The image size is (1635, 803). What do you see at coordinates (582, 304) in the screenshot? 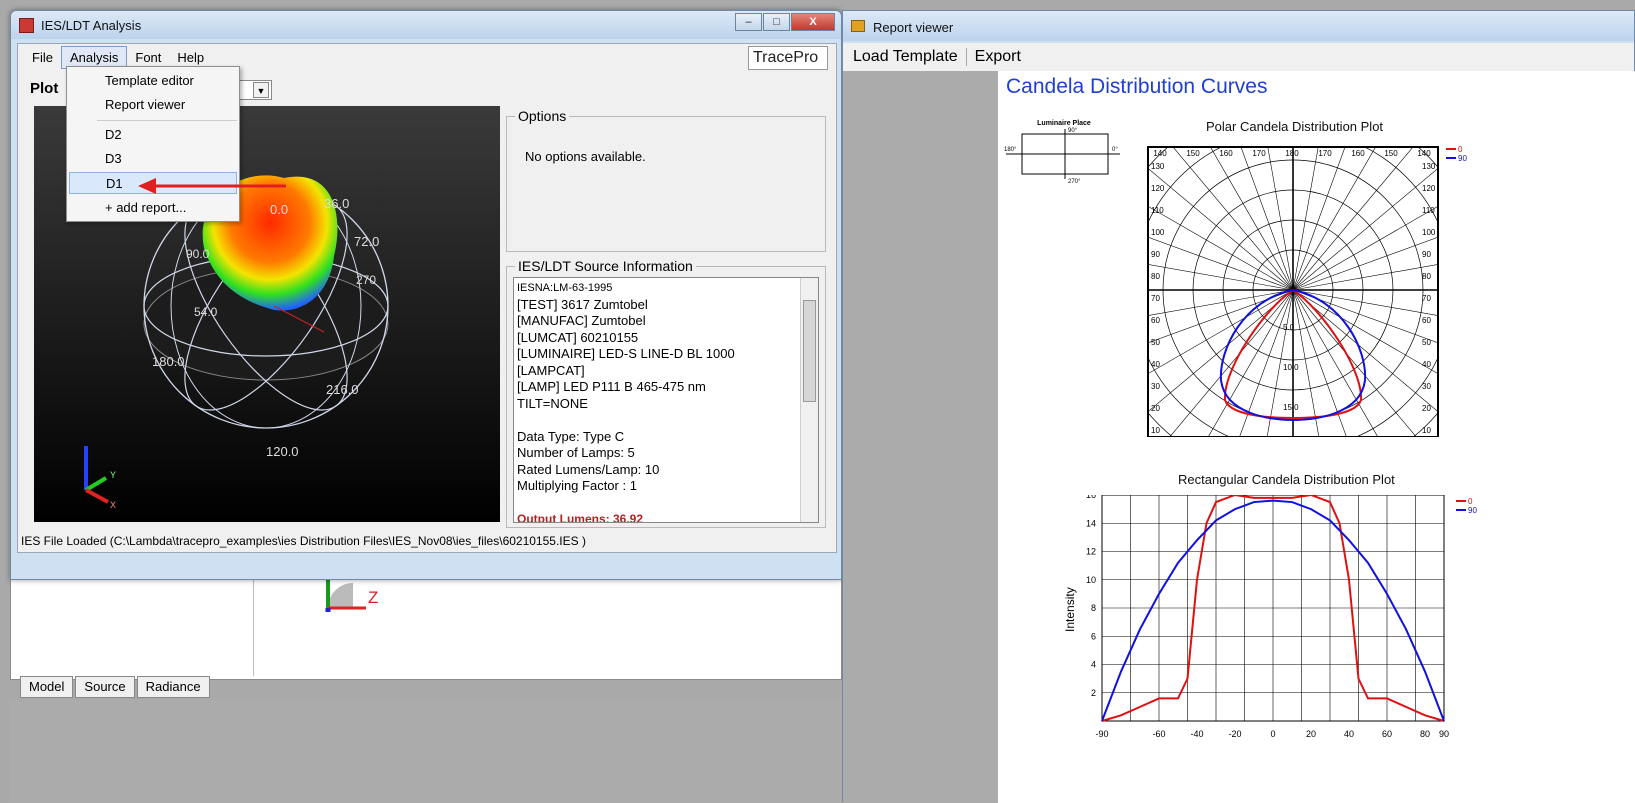
I see `source-line: [TEST] 3617 Zumtobel` at bounding box center [582, 304].